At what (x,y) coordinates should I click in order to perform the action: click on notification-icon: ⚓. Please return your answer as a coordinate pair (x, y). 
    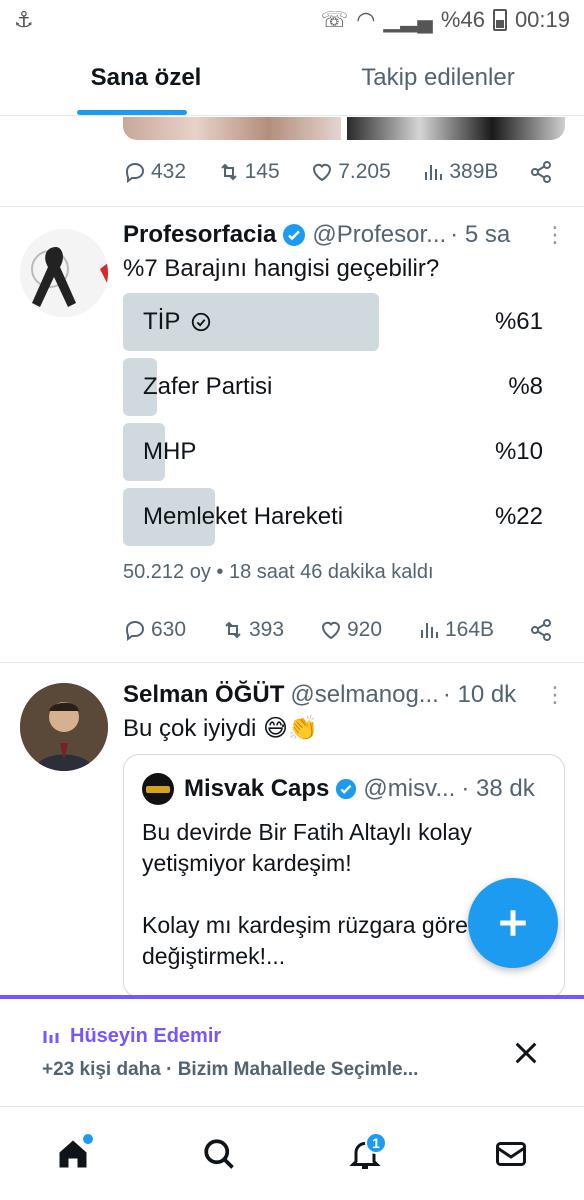
    Looking at the image, I should click on (24, 19).